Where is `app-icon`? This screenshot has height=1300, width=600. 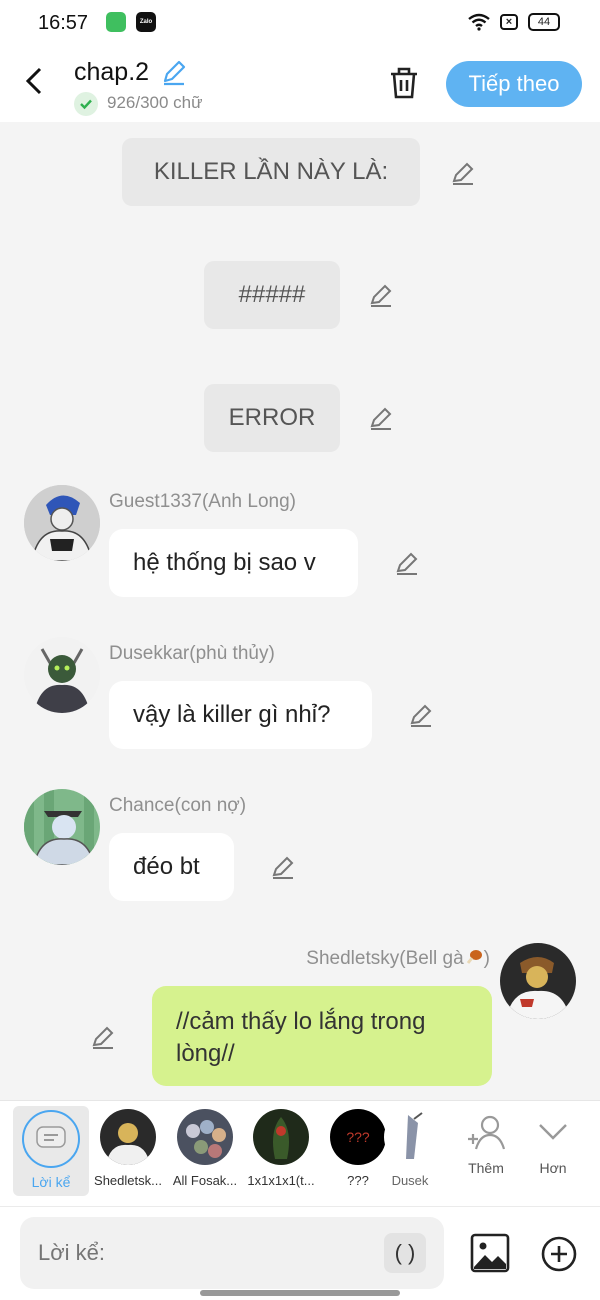 app-icon is located at coordinates (116, 22).